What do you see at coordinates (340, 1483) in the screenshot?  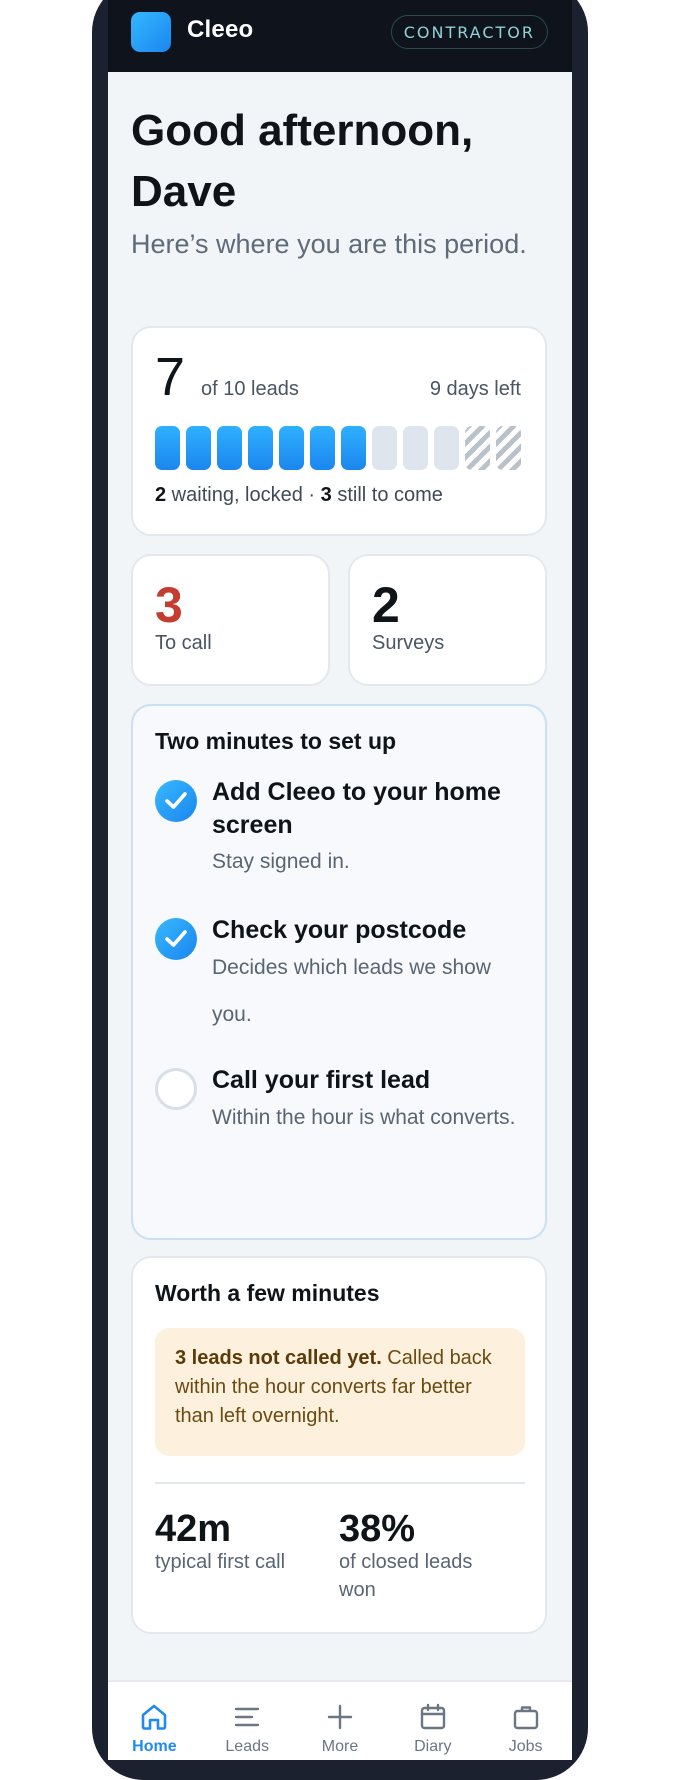 I see `divider` at bounding box center [340, 1483].